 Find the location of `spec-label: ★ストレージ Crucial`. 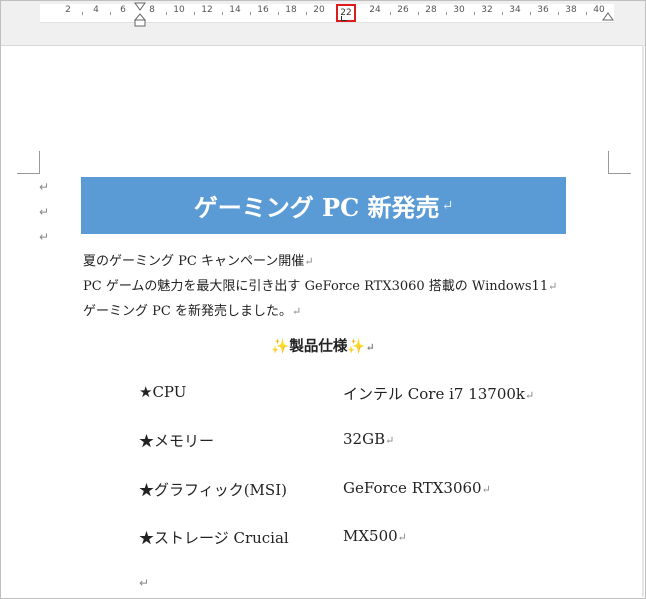

spec-label: ★ストレージ Crucial is located at coordinates (214, 538).